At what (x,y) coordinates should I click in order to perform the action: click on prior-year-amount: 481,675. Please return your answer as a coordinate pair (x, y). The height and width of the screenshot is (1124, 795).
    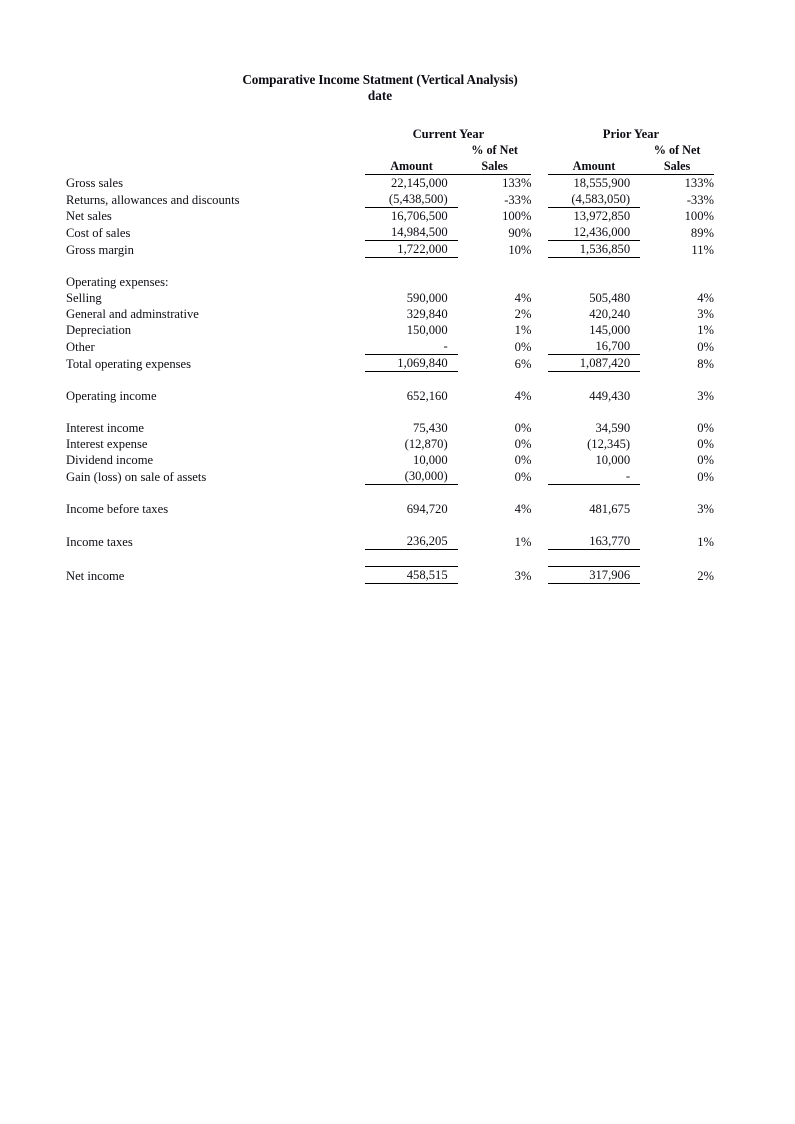
    Looking at the image, I should click on (610, 509).